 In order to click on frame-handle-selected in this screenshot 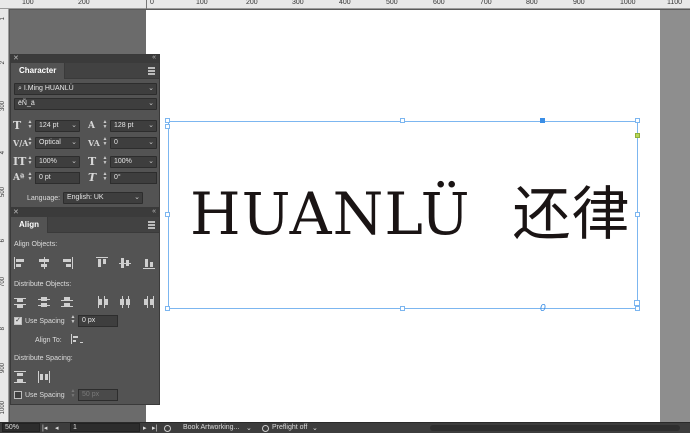, I will do `click(542, 120)`.